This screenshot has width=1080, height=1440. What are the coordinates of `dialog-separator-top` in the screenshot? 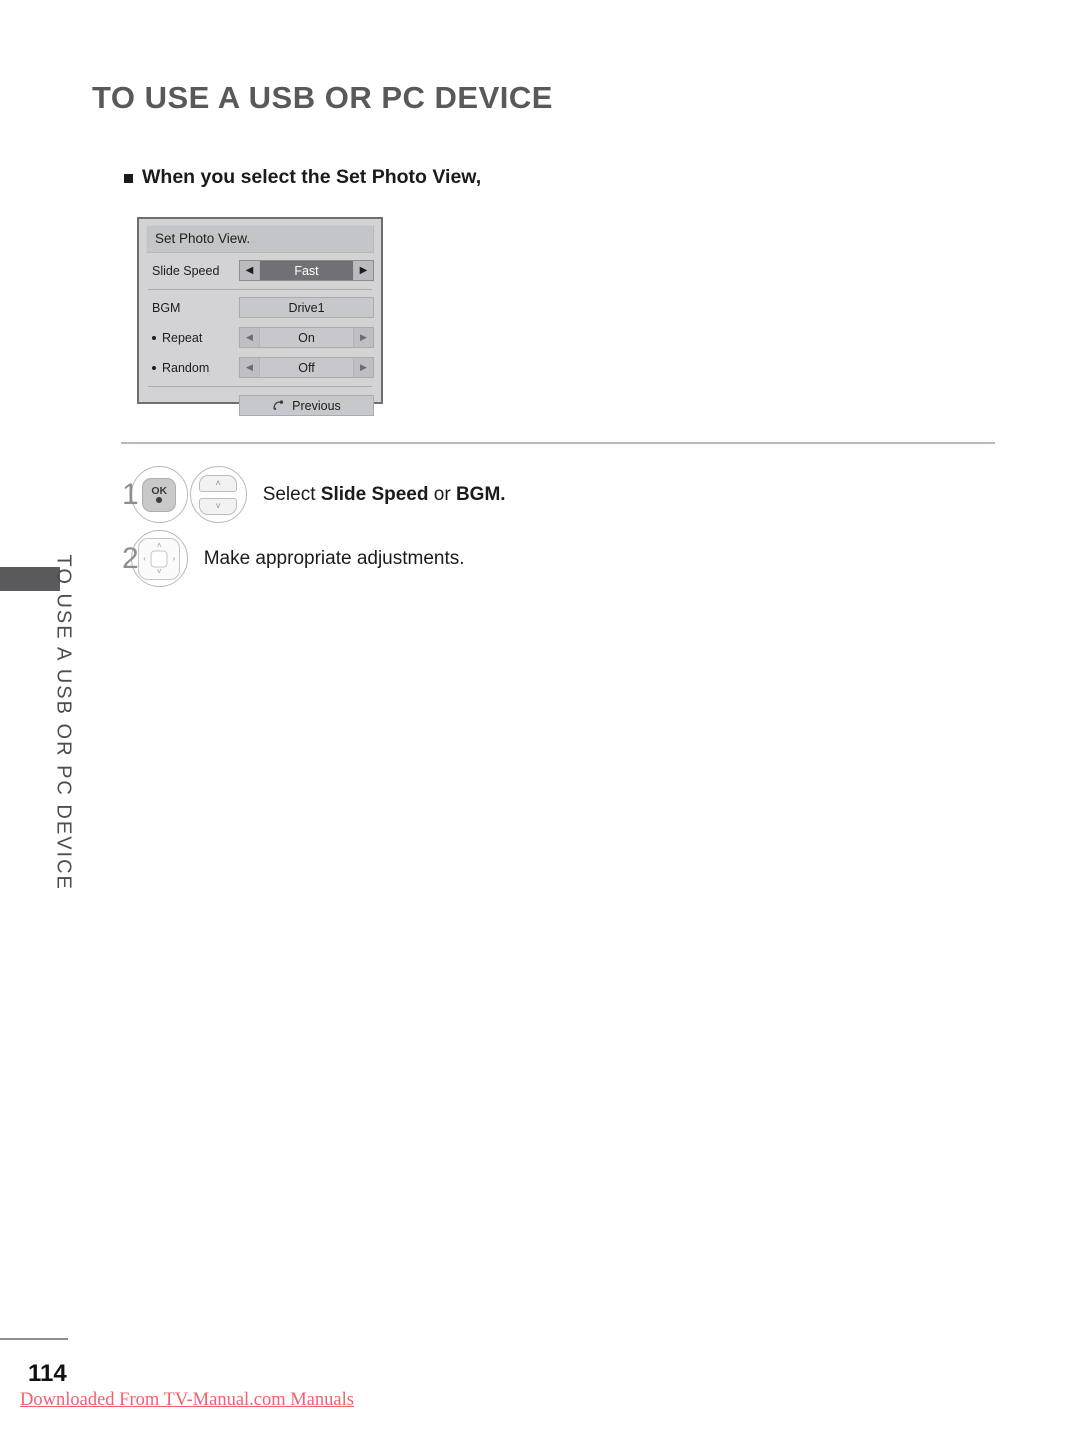 It's located at (260, 289).